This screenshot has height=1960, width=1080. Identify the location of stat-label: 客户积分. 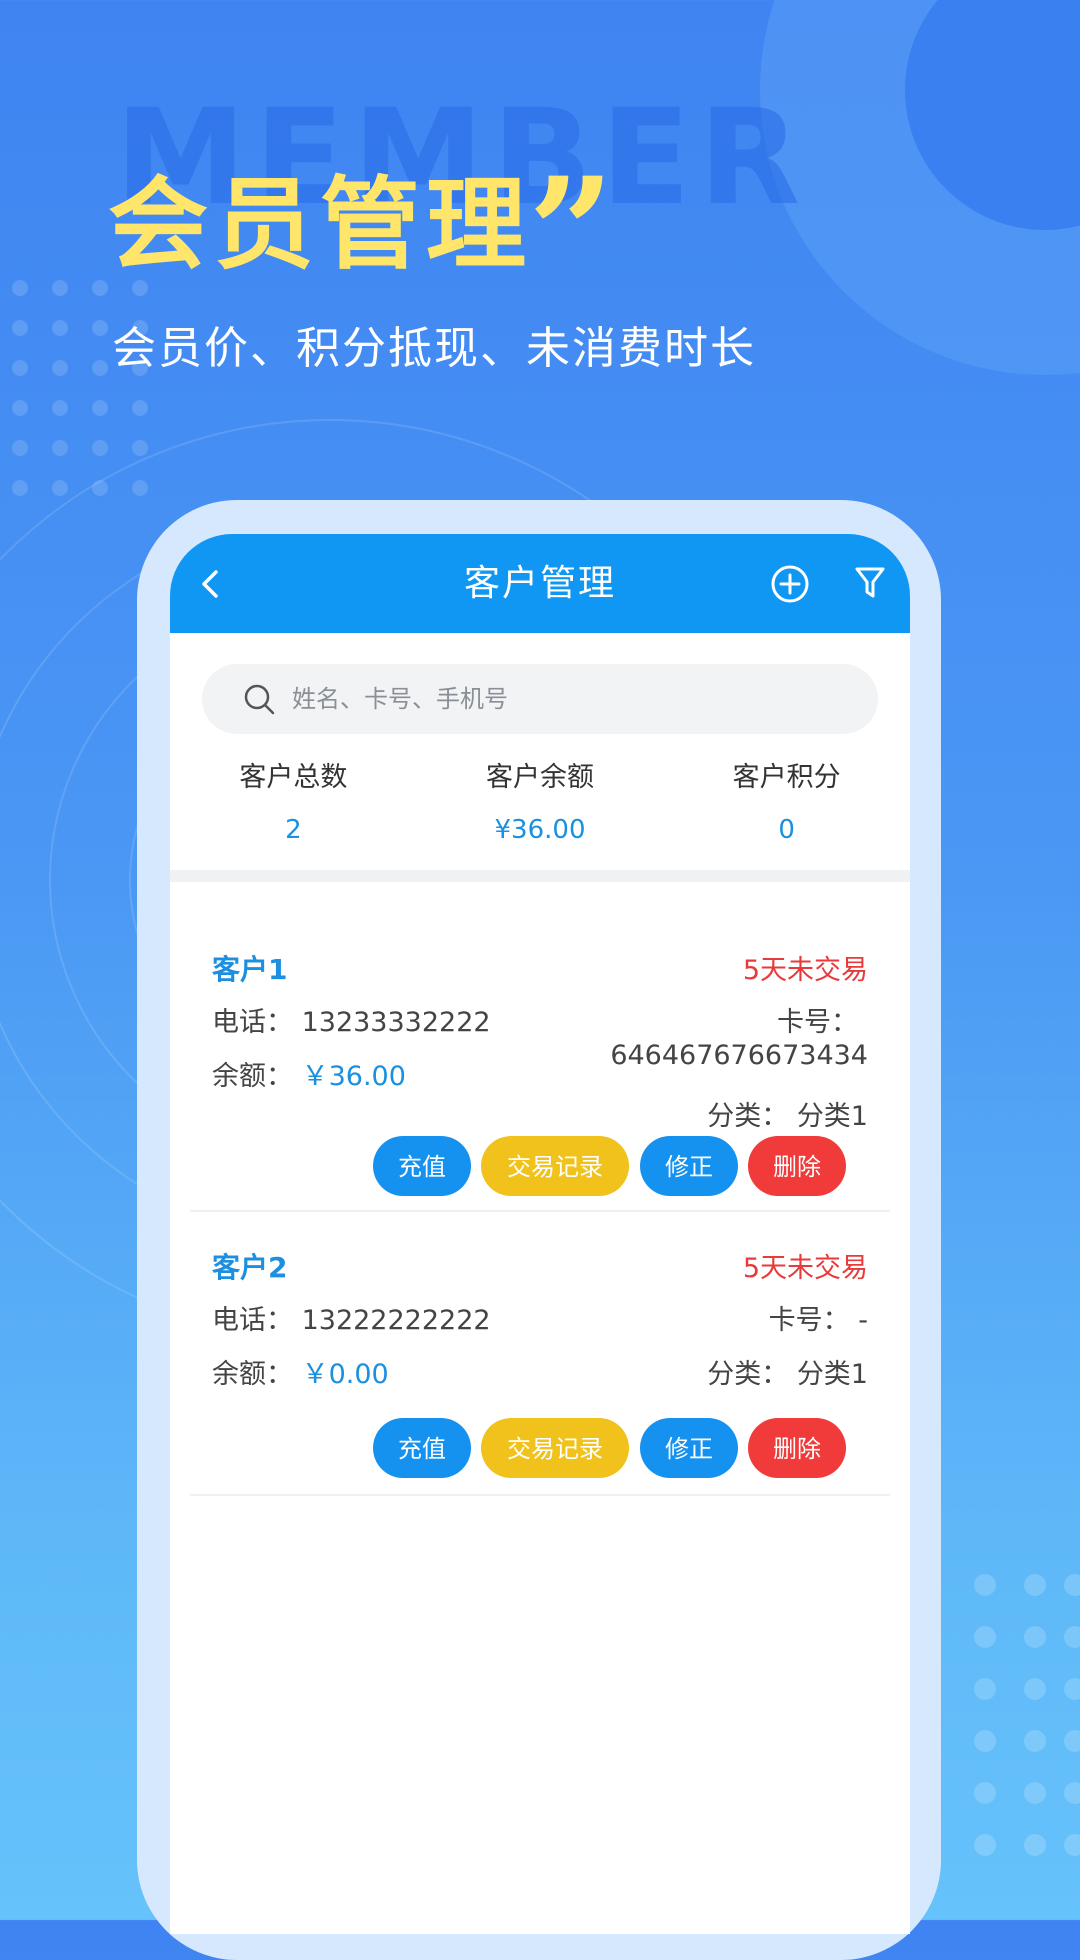
(786, 777).